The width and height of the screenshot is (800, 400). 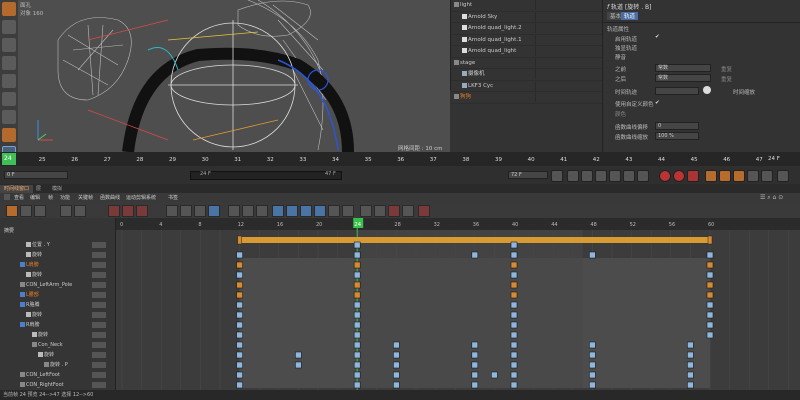 What do you see at coordinates (110, 197) in the screenshot?
I see `menu-fcurve: 函数曲线` at bounding box center [110, 197].